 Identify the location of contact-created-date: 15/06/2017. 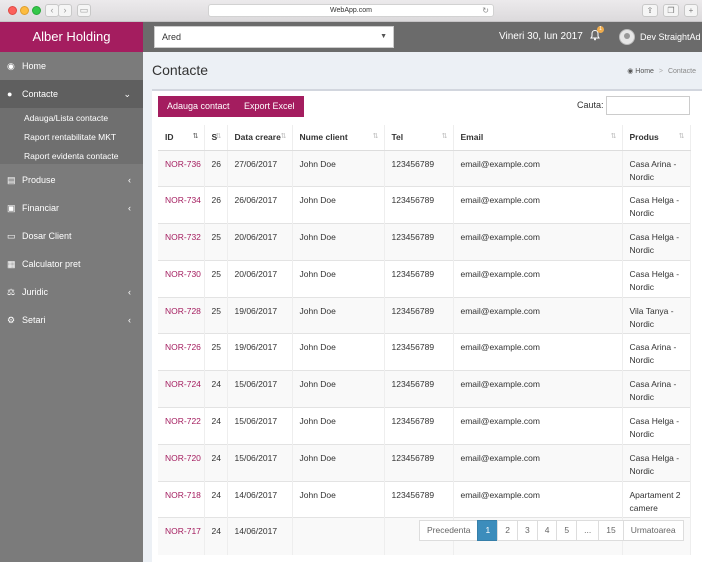
(260, 426).